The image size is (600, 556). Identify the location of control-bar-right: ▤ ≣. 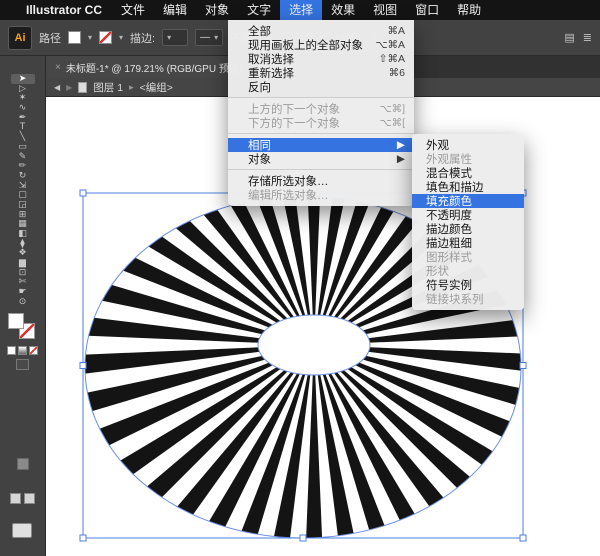
(578, 37).